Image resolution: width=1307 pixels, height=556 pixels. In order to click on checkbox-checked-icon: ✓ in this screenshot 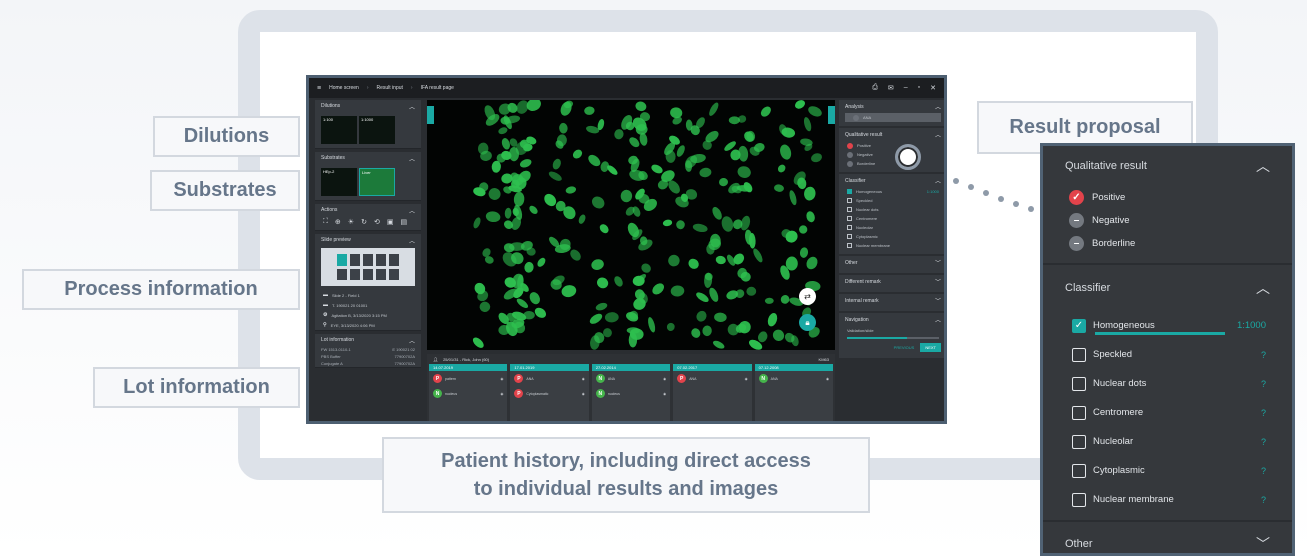, I will do `click(1079, 325)`.